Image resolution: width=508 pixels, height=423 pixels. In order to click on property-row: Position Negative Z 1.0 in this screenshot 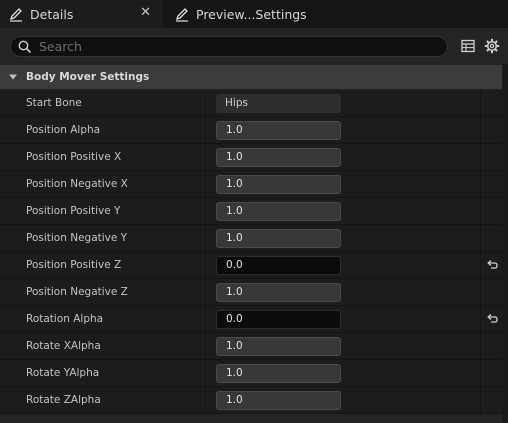, I will do `click(251, 292)`.